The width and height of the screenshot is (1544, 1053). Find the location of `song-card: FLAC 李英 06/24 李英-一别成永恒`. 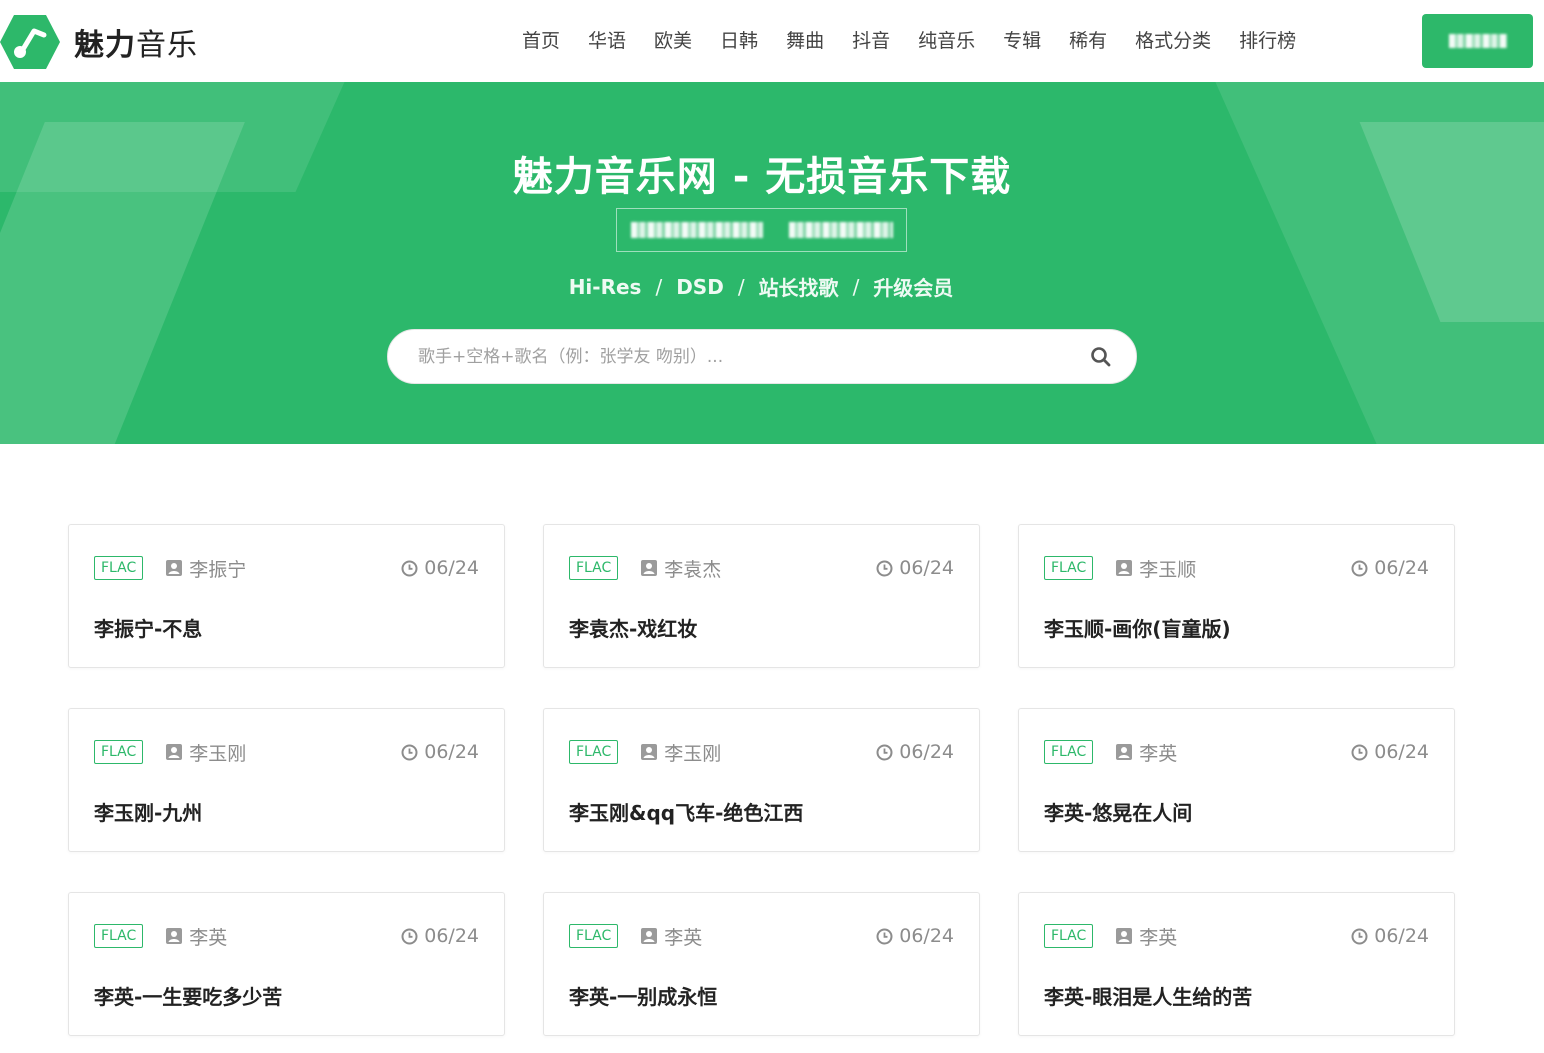

song-card: FLAC 李英 06/24 李英-一别成永恒 is located at coordinates (761, 964).